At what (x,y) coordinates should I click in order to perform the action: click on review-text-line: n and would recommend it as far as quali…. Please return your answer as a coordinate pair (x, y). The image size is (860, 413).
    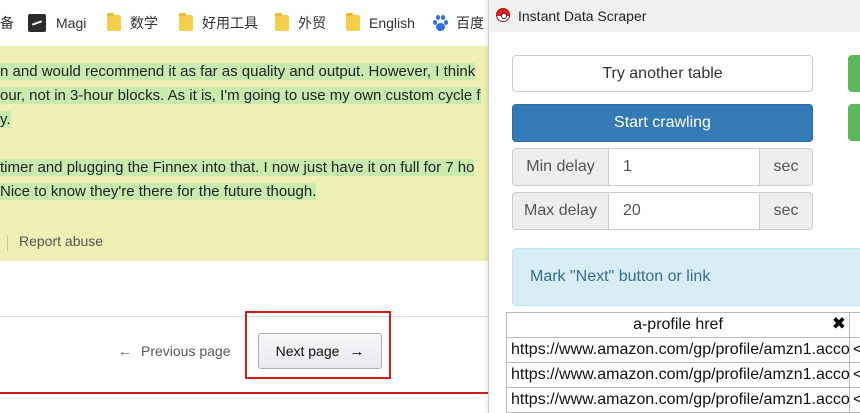
    Looking at the image, I should click on (238, 71).